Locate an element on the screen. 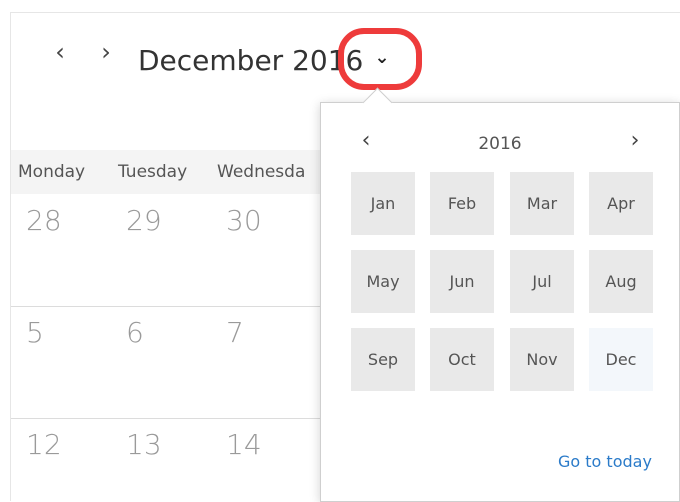 The image size is (680, 502). month-button-sep: Sep is located at coordinates (383, 359).